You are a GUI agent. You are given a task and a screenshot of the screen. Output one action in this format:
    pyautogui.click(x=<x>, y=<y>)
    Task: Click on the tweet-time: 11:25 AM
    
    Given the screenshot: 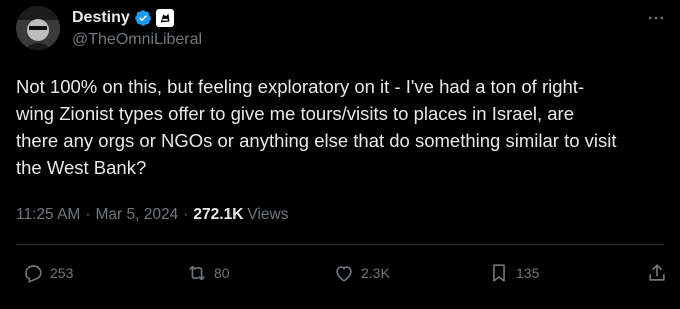 What is the action you would take?
    pyautogui.click(x=48, y=215)
    